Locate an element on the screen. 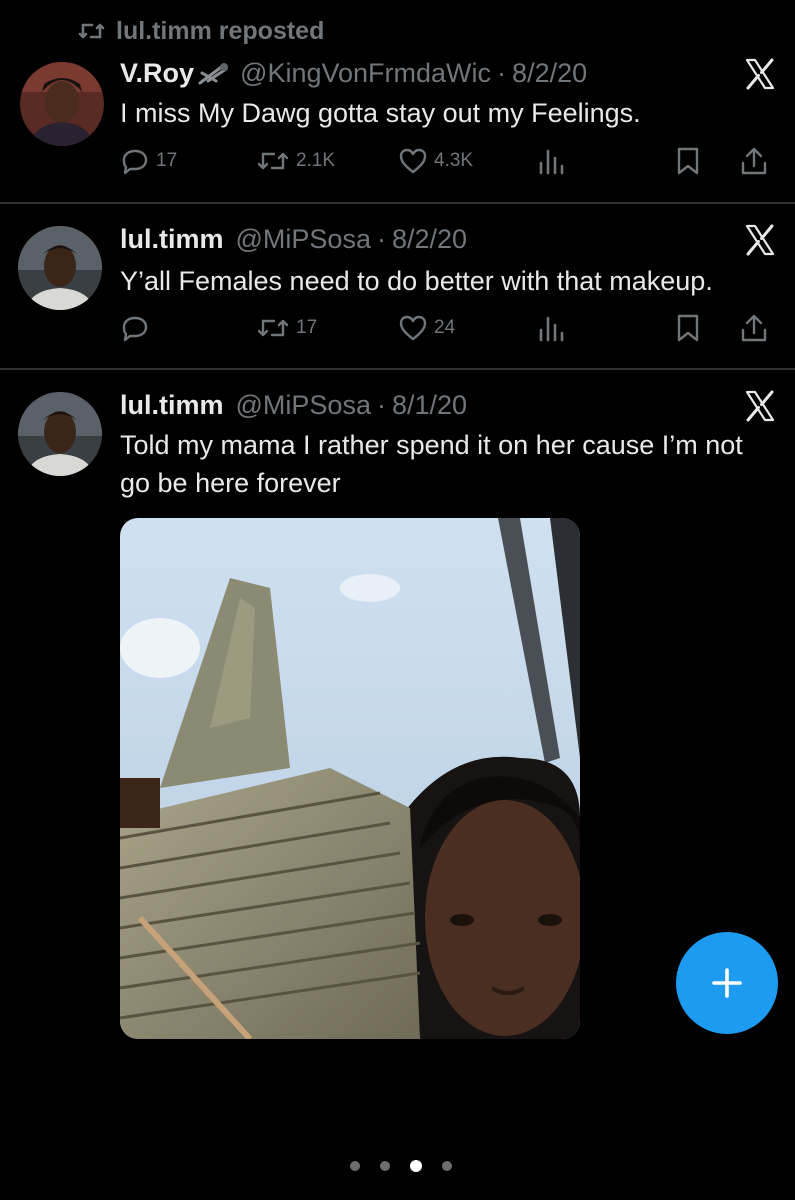 This screenshot has height=1200, width=795. like-button: 4.3K is located at coordinates (435, 161).